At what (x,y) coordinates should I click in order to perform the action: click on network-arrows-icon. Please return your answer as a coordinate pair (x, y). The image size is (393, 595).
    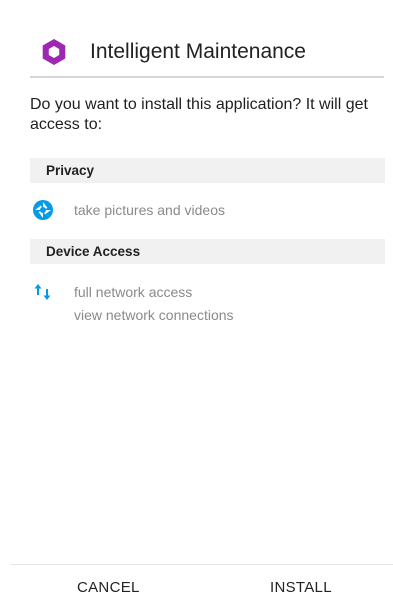
    Looking at the image, I should click on (43, 292).